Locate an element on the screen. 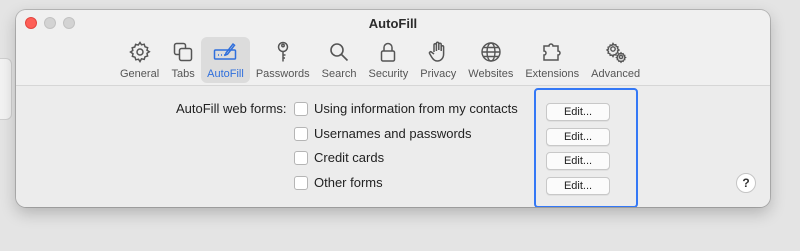 The image size is (800, 251). lock-icon is located at coordinates (388, 52).